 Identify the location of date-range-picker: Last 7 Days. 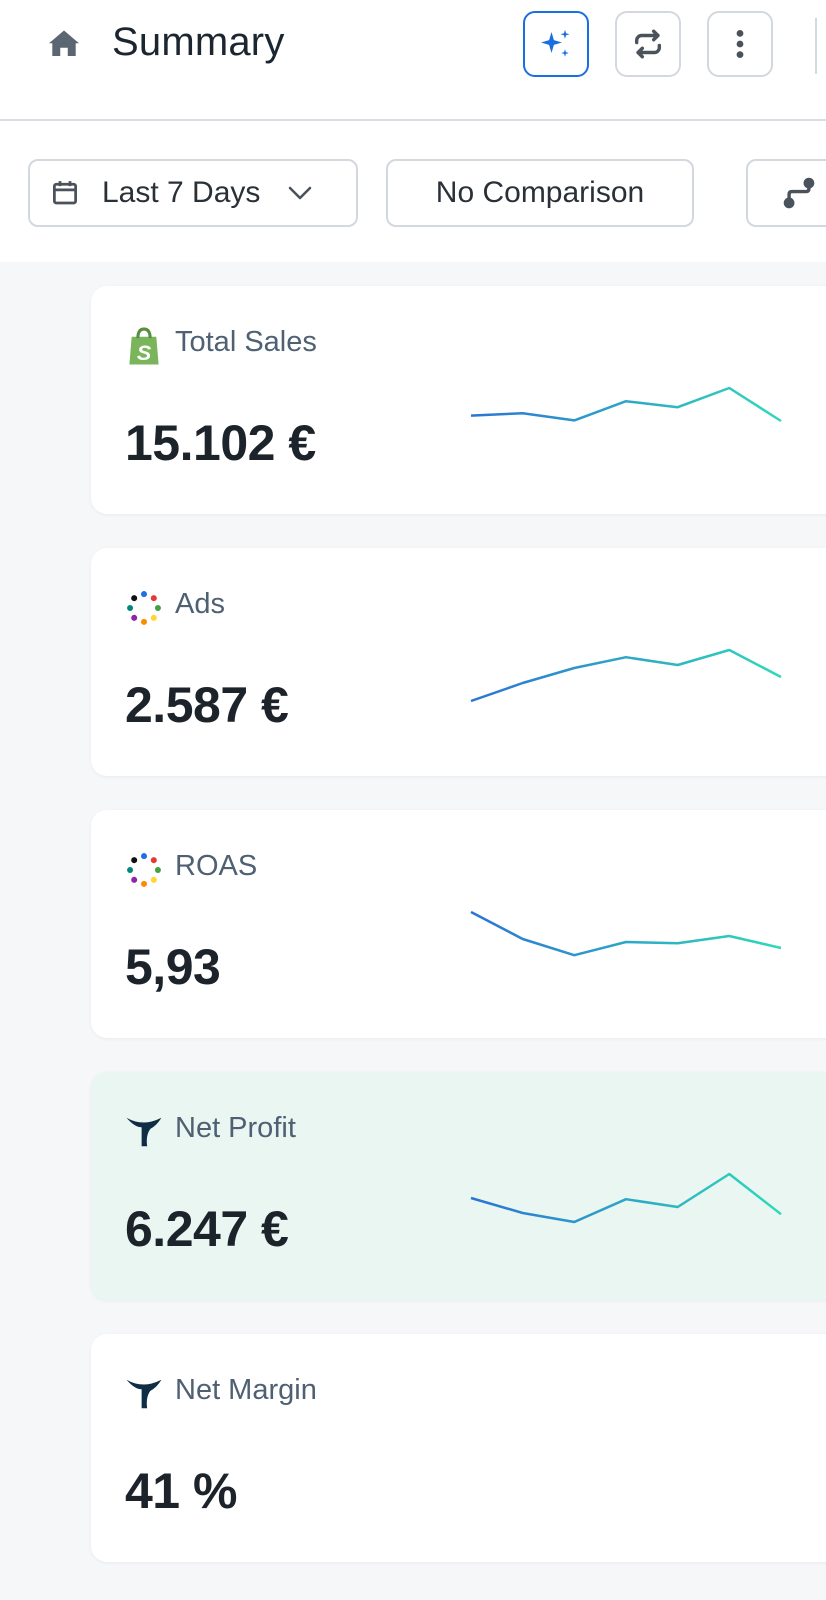
(193, 193).